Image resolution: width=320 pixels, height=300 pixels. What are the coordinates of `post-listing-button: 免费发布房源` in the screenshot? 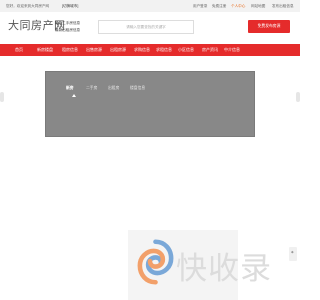 It's located at (269, 26).